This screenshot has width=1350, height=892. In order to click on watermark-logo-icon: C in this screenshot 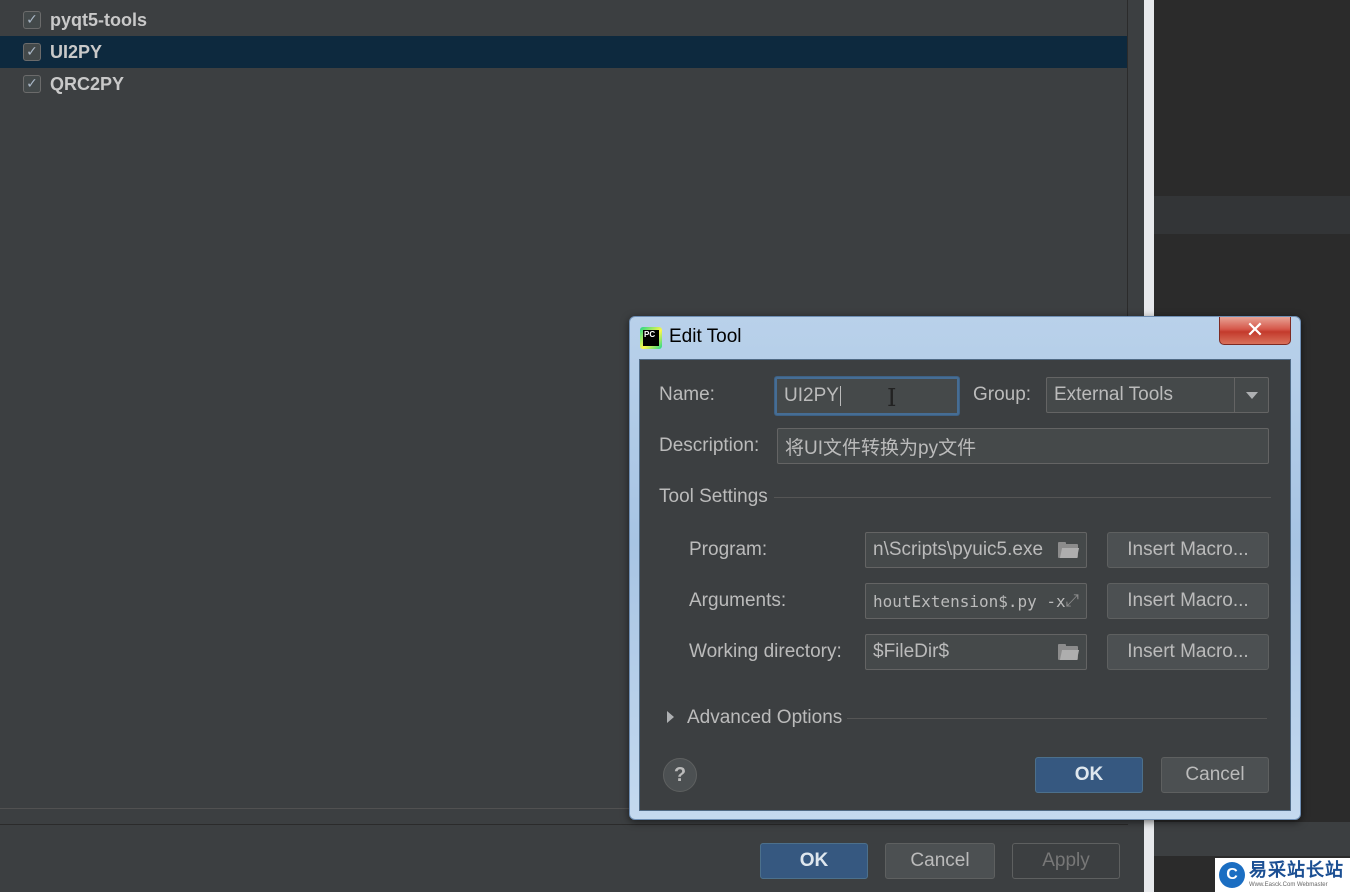, I will do `click(1232, 875)`.